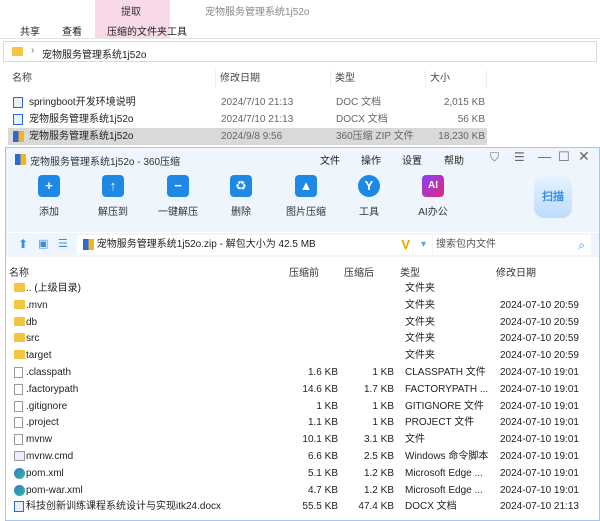  I want to click on window-title: 宠物服务管理系统1j52o, so click(257, 12).